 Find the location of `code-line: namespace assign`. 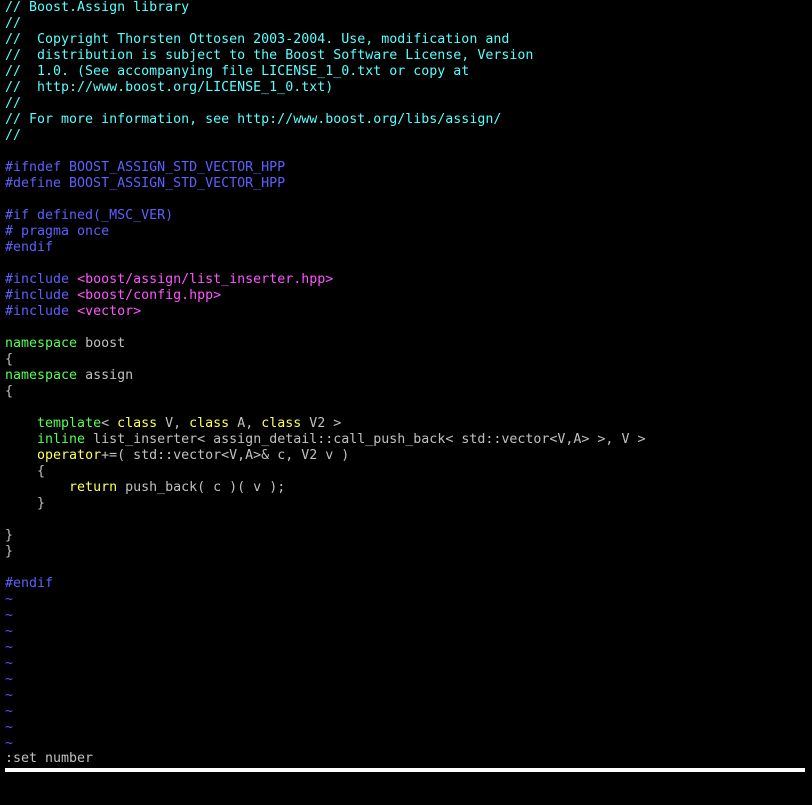

code-line: namespace assign is located at coordinates (406, 376).